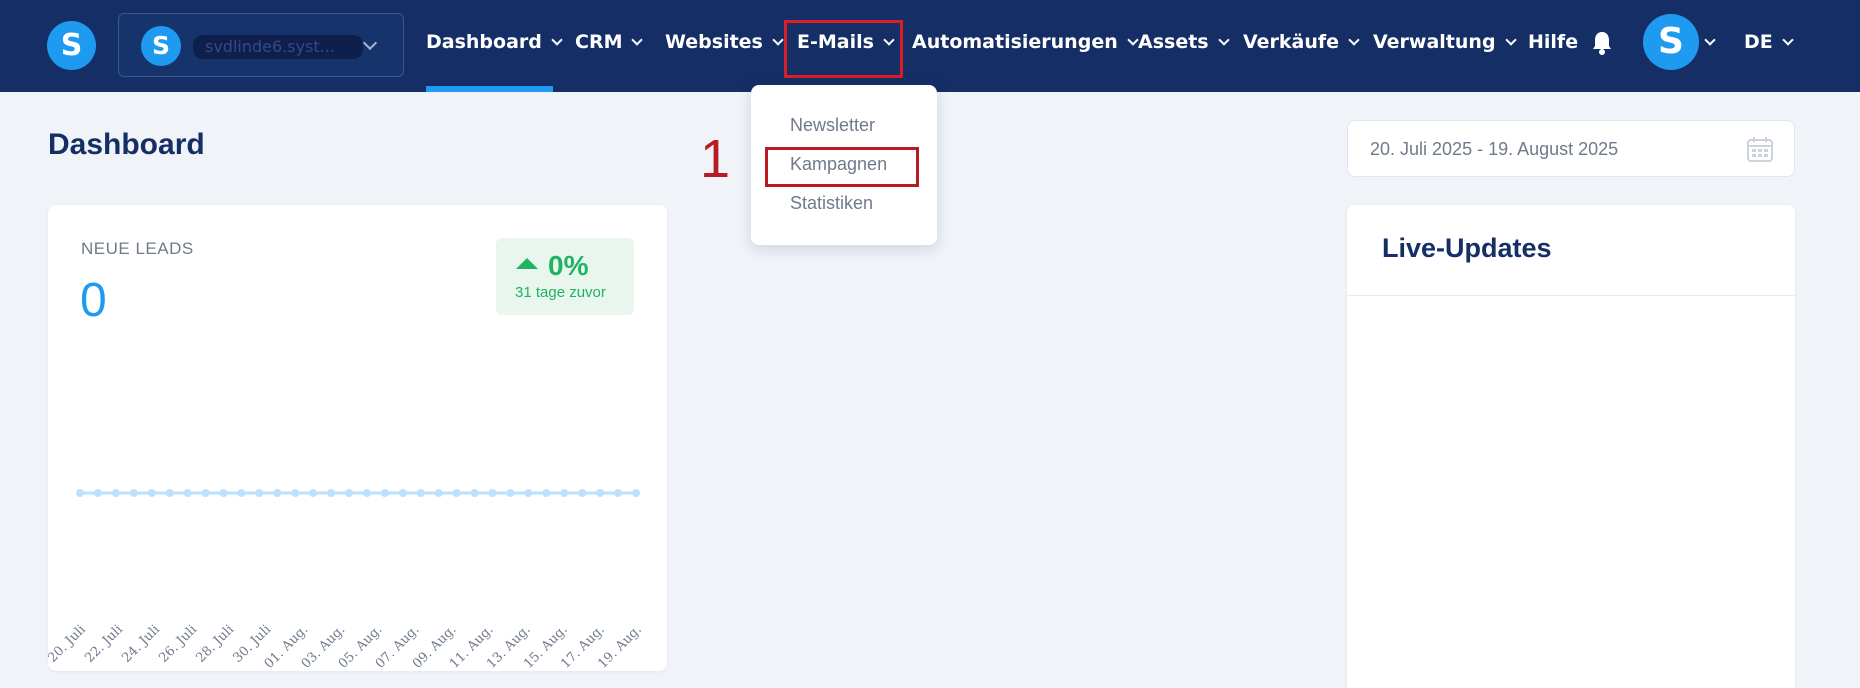 The height and width of the screenshot is (688, 1860). Describe the element at coordinates (1760, 149) in the screenshot. I see `calendar-icon` at that location.